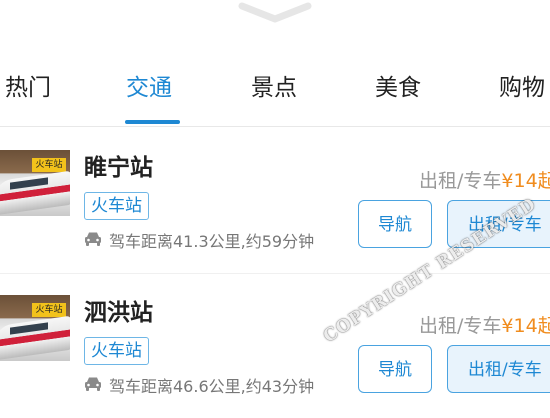  I want to click on active-tab-indicator, so click(152, 122).